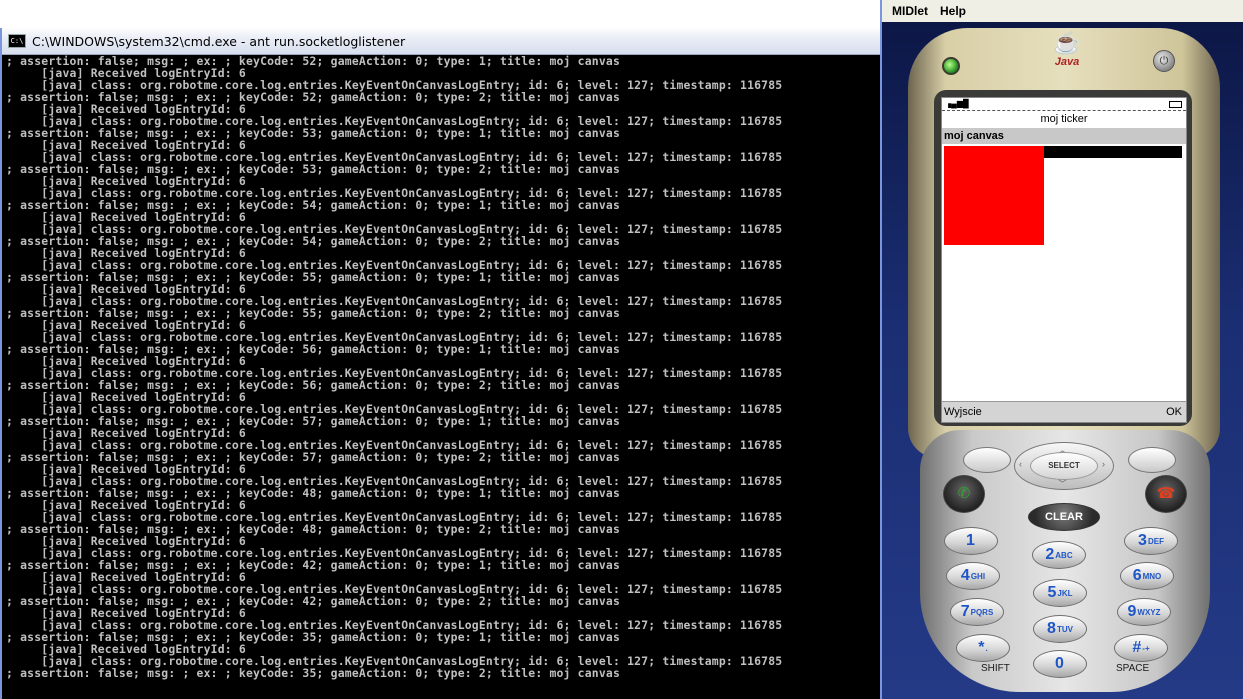  What do you see at coordinates (1152, 576) in the screenshot?
I see `key-6-letters: MNO` at bounding box center [1152, 576].